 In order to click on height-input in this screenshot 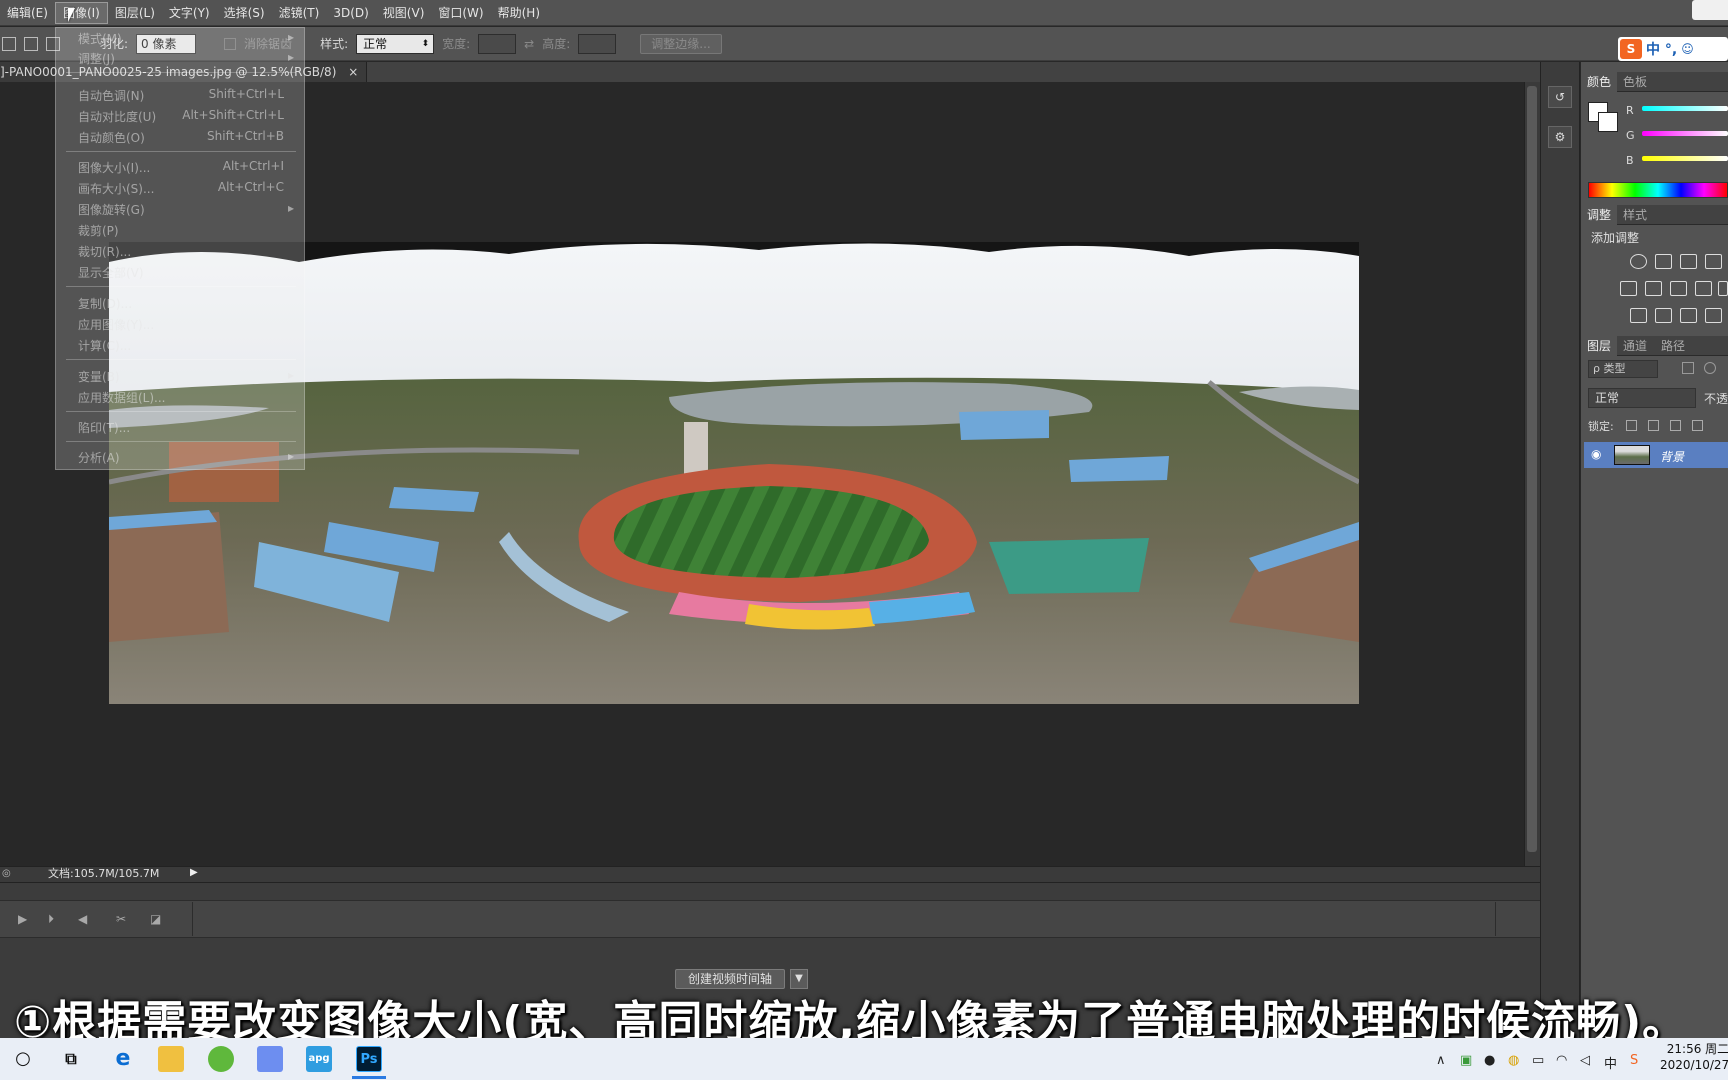, I will do `click(597, 43)`.